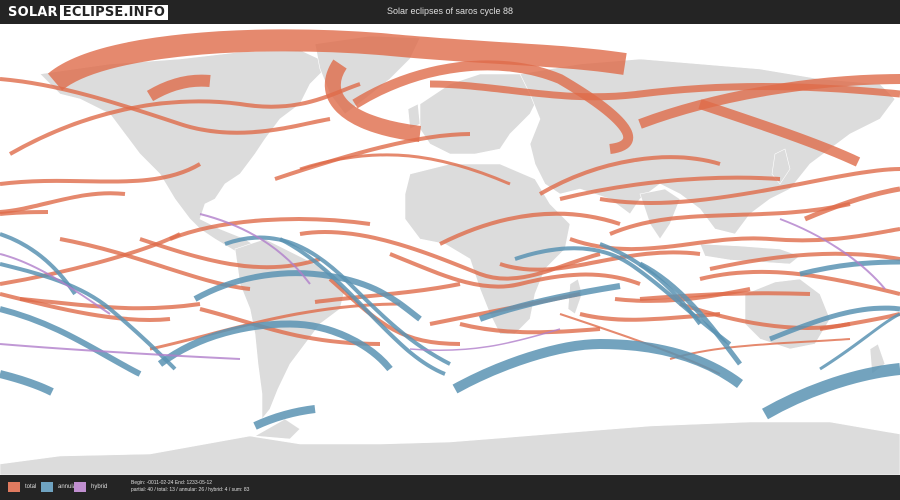  Describe the element at coordinates (59, 487) in the screenshot. I see `legend-item-annular: annular` at that location.